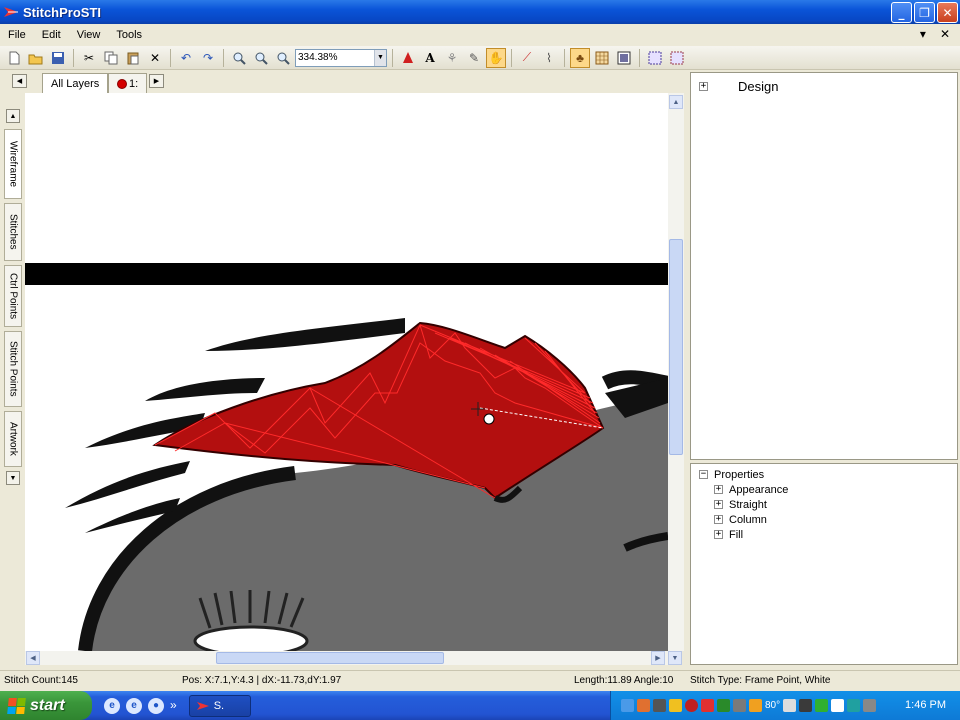  Describe the element at coordinates (430, 58) in the screenshot. I see `text-icon: A` at that location.